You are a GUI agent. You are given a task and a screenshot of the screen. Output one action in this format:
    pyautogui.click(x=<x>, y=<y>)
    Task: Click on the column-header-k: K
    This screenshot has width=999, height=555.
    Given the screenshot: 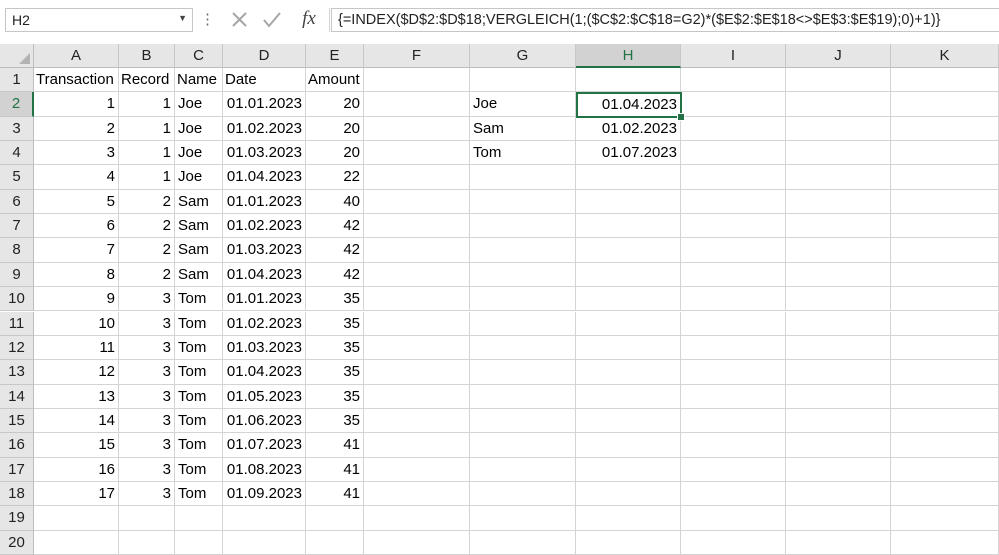 What is the action you would take?
    pyautogui.click(x=945, y=56)
    